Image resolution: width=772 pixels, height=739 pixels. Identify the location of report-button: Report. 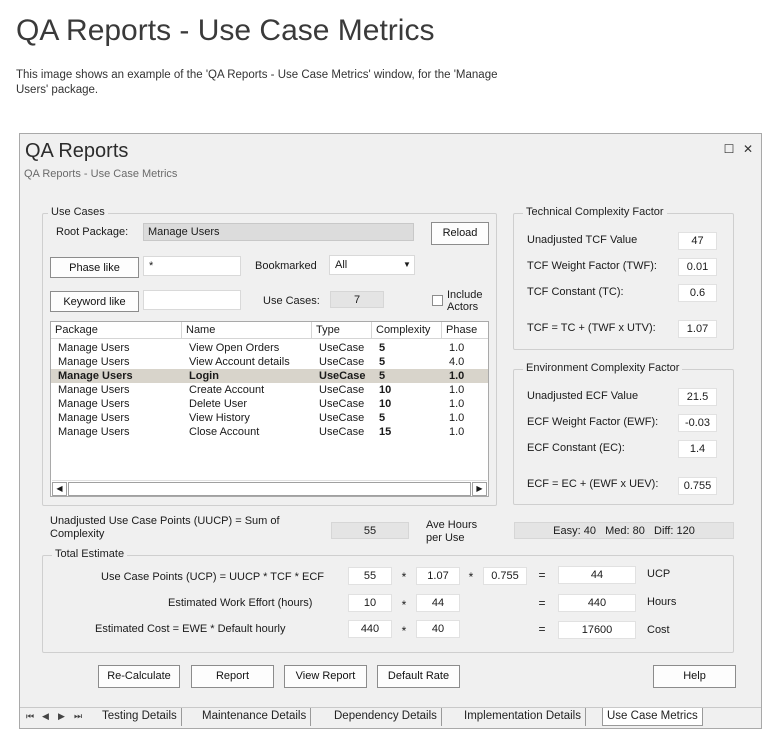
(232, 676).